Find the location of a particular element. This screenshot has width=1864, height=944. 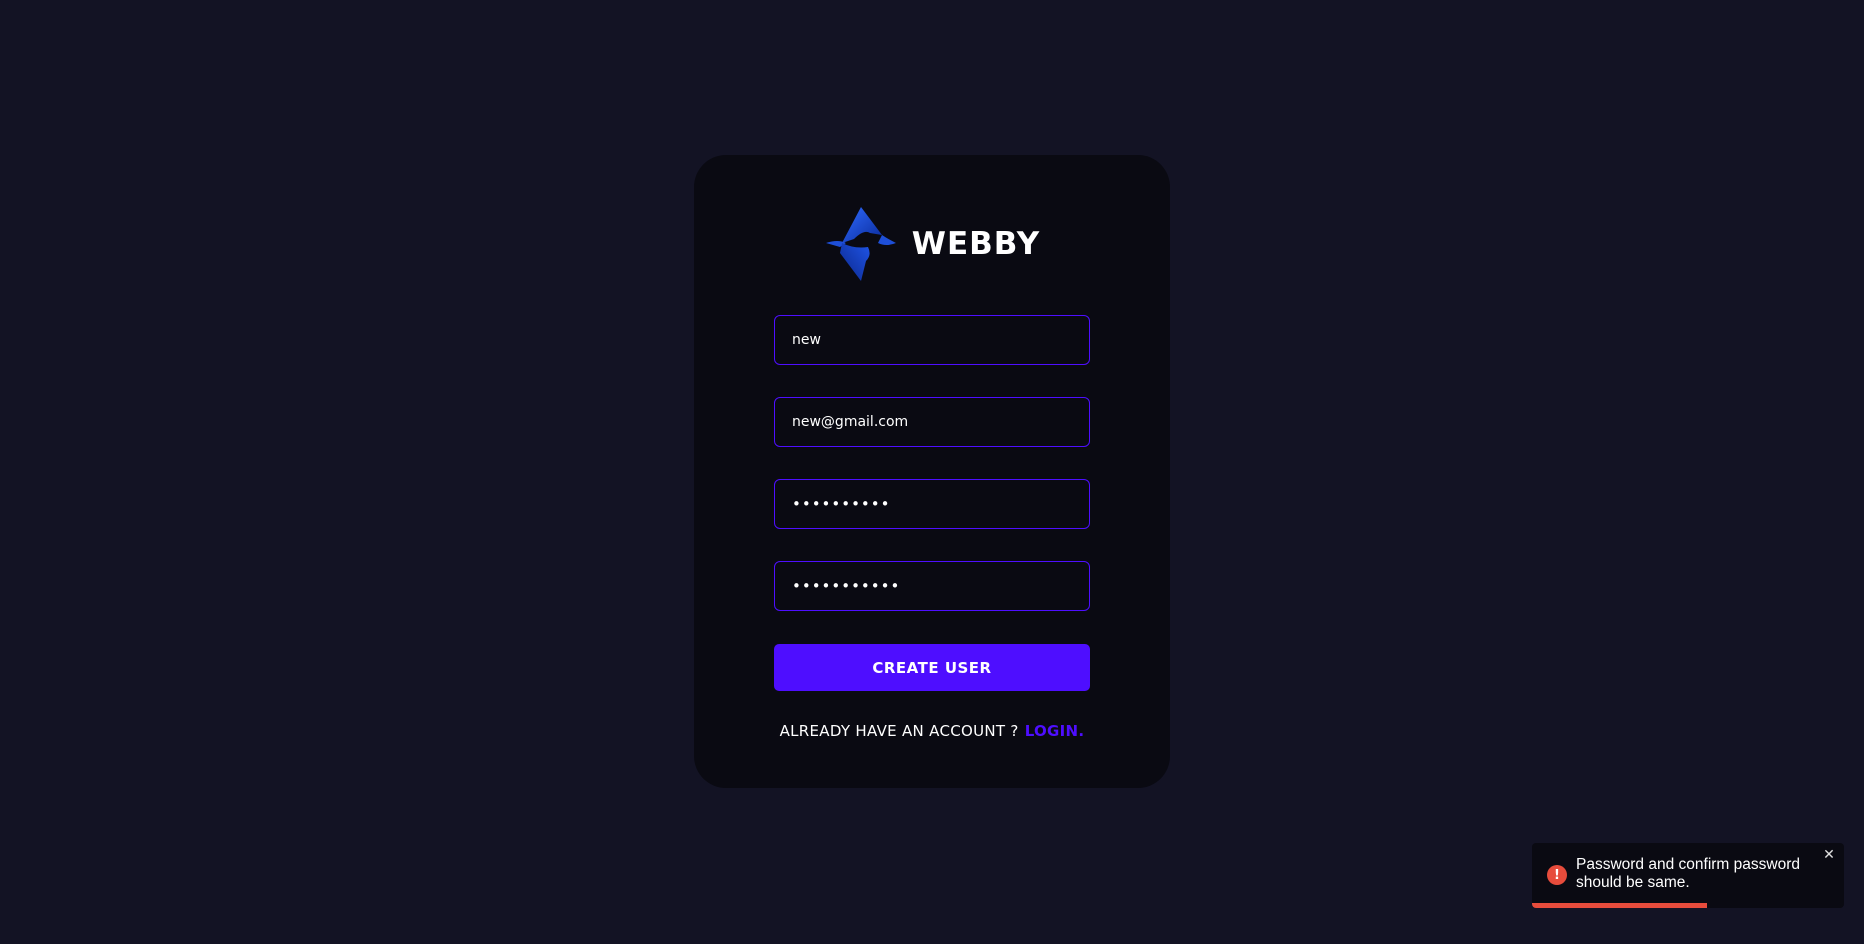

password-input: •••••••••• is located at coordinates (932, 504).